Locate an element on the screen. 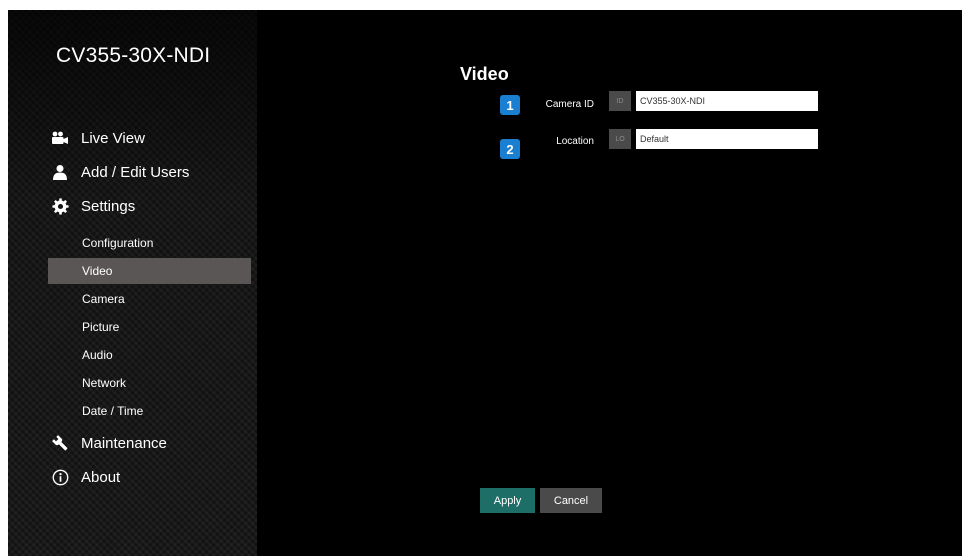 The height and width of the screenshot is (556, 962). video-camera-icon is located at coordinates (60, 138).